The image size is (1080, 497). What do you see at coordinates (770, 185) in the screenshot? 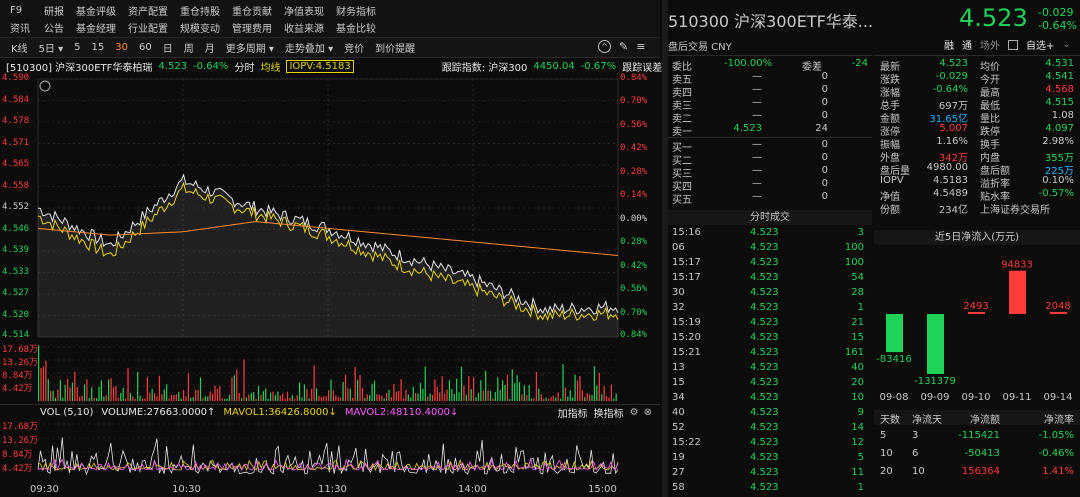
I see `order-row: 买四 —0` at bounding box center [770, 185].